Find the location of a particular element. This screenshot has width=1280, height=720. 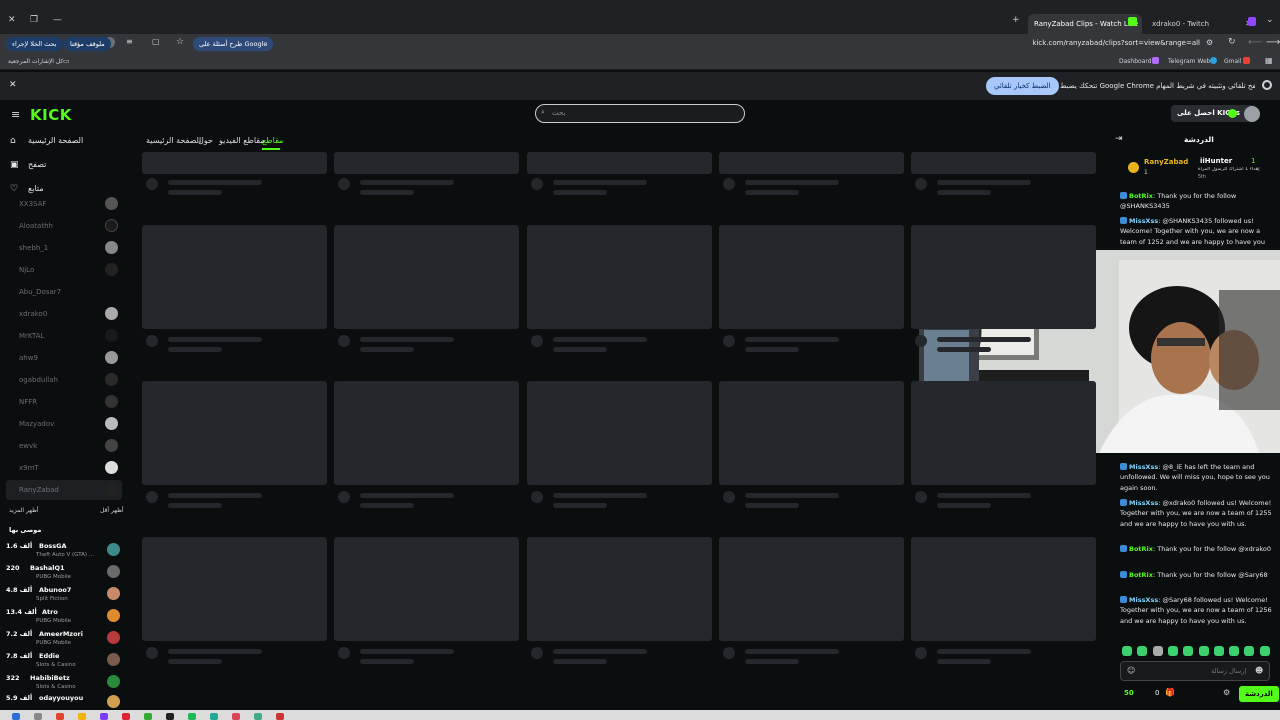

nav-following: متابع is located at coordinates (36, 188).